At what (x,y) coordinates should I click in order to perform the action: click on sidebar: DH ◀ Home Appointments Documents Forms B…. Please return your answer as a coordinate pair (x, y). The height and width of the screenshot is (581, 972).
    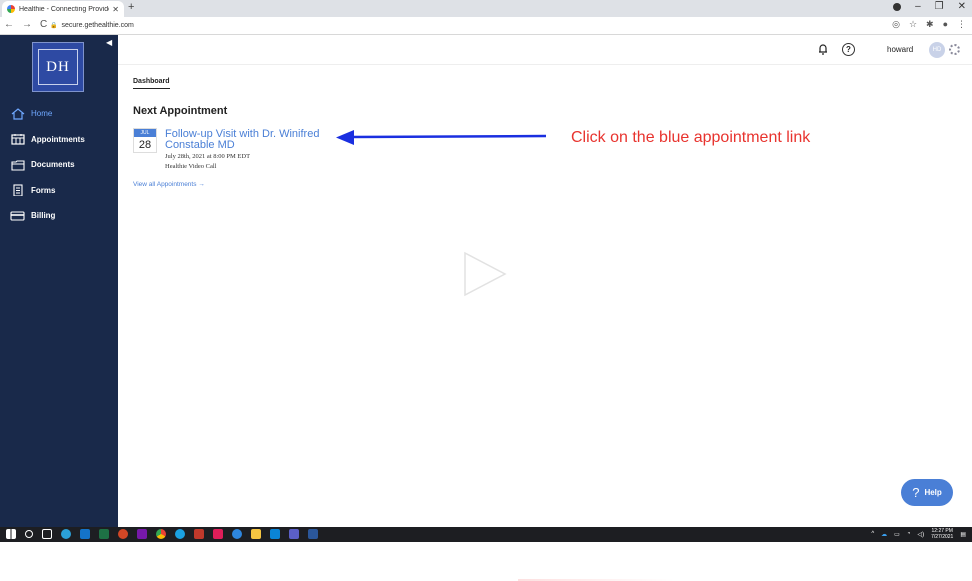
    Looking at the image, I should click on (59, 281).